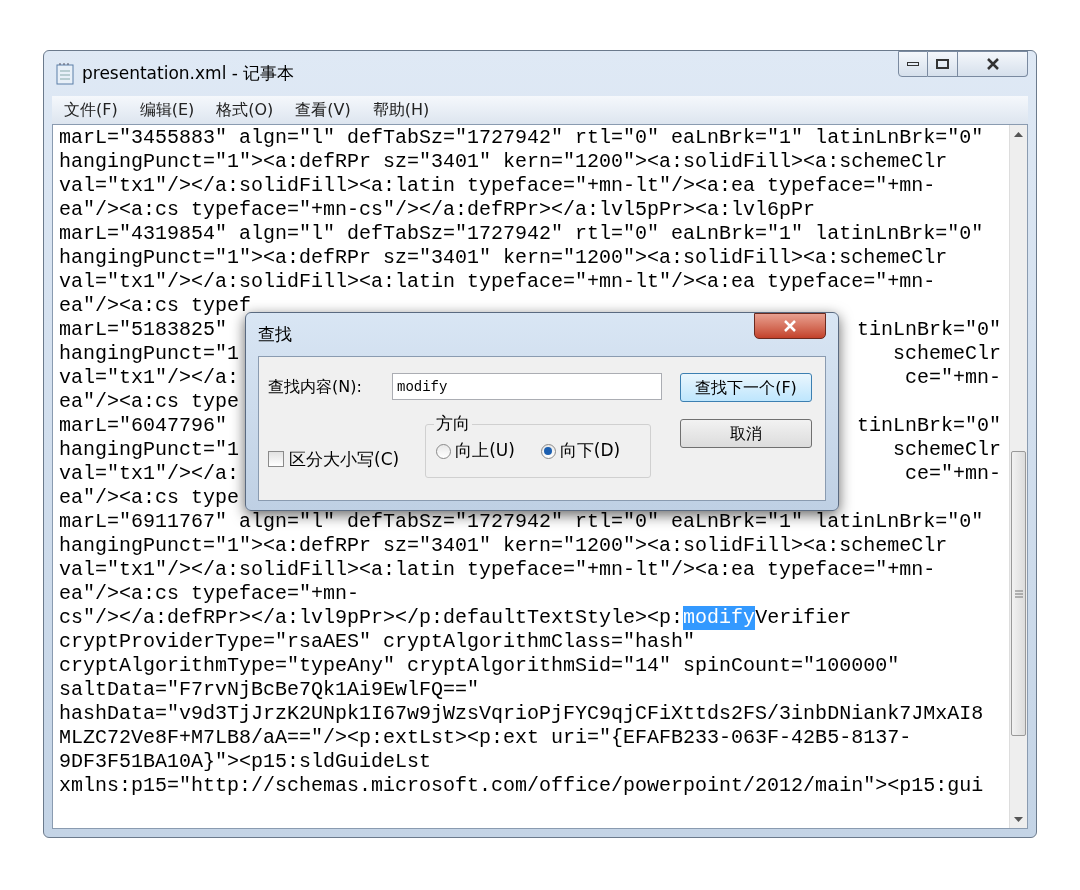  What do you see at coordinates (323, 110) in the screenshot?
I see `menu-item: 查看(V)` at bounding box center [323, 110].